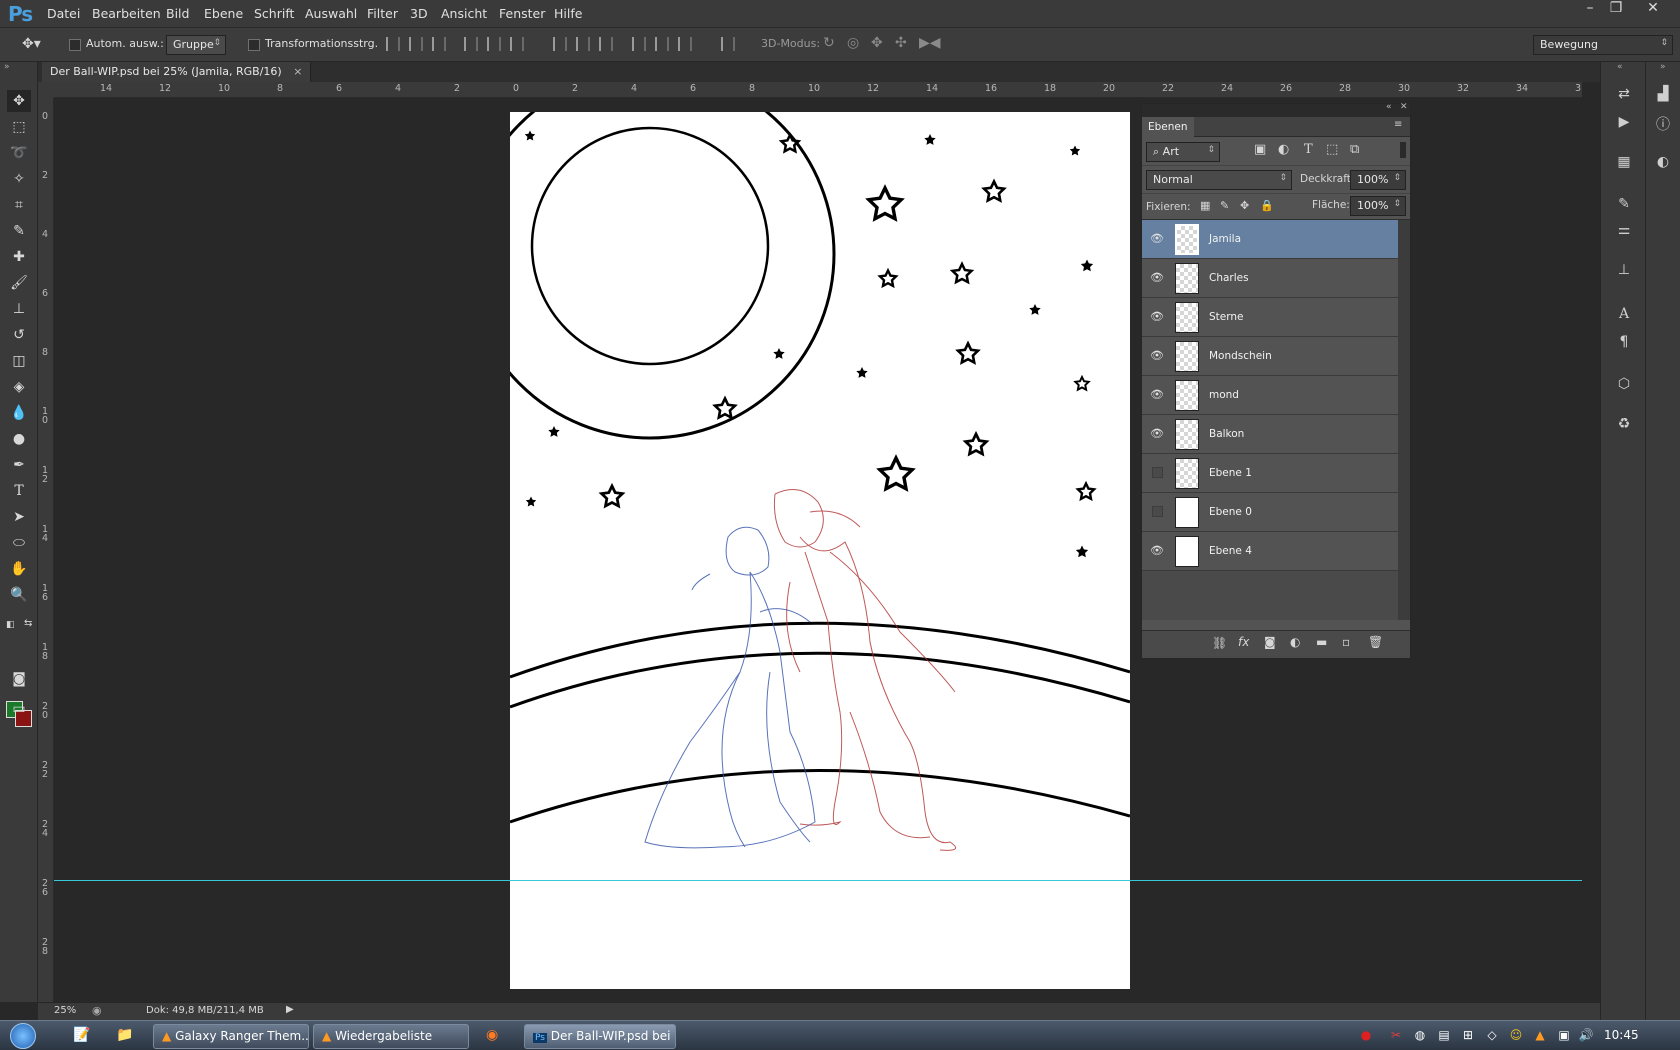  What do you see at coordinates (416, 44) in the screenshot?
I see `align-vcenter-icon` at bounding box center [416, 44].